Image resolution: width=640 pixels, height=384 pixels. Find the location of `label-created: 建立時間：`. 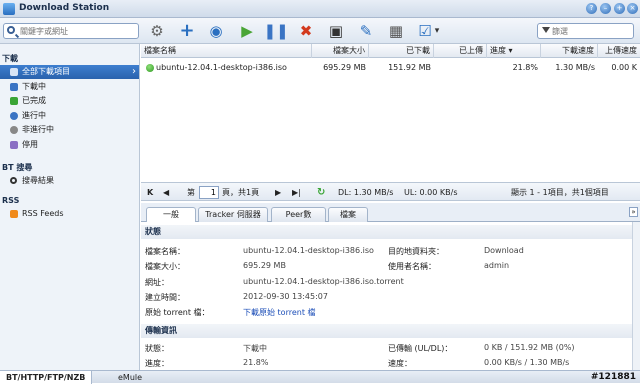

label-created: 建立時間： is located at coordinates (165, 297).